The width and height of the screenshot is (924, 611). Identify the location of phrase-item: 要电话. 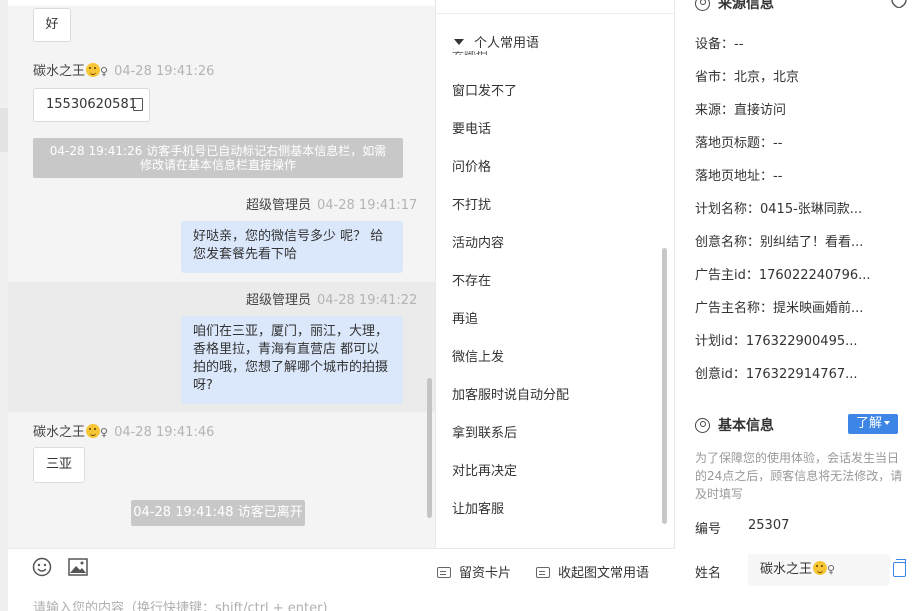
(471, 127).